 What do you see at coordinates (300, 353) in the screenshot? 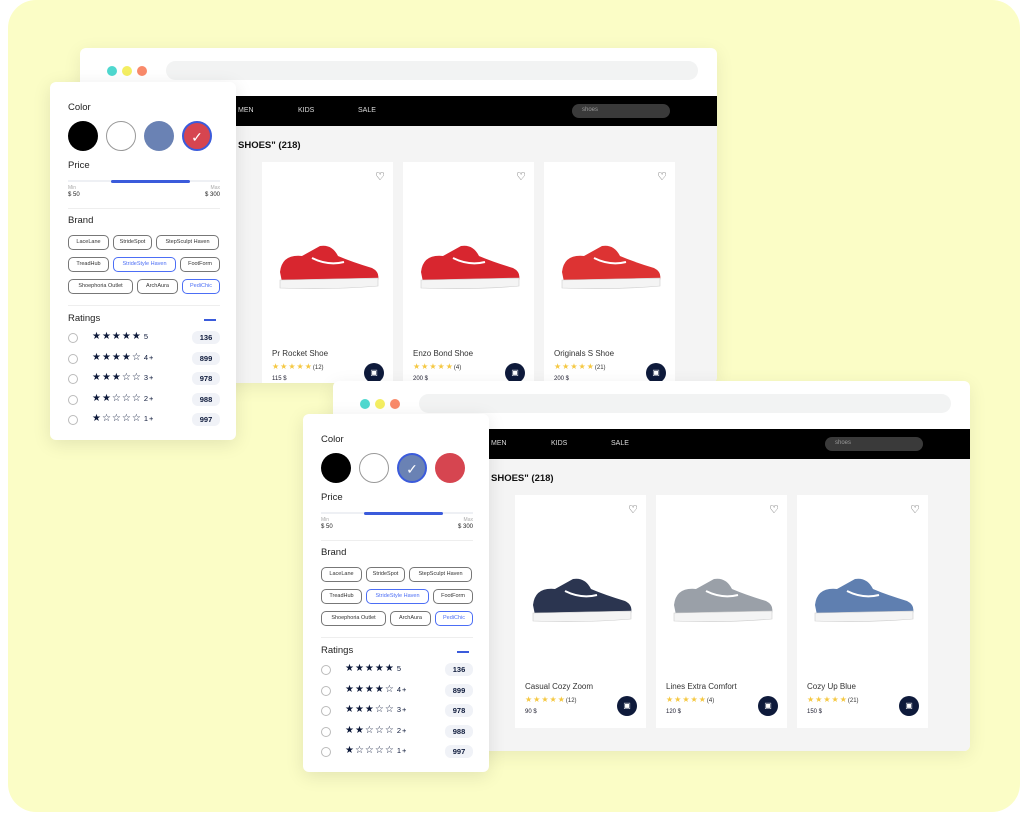
I see `product-name: Pr Rocket Shoe` at bounding box center [300, 353].